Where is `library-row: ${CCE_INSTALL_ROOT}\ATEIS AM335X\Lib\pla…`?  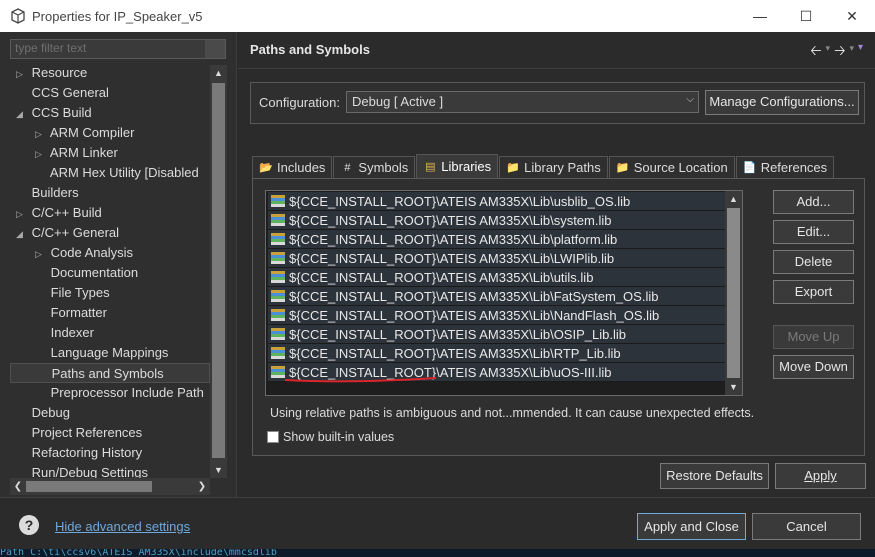
library-row: ${CCE_INSTALL_ROOT}\ATEIS AM335X\Lib\pla… is located at coordinates (496, 239).